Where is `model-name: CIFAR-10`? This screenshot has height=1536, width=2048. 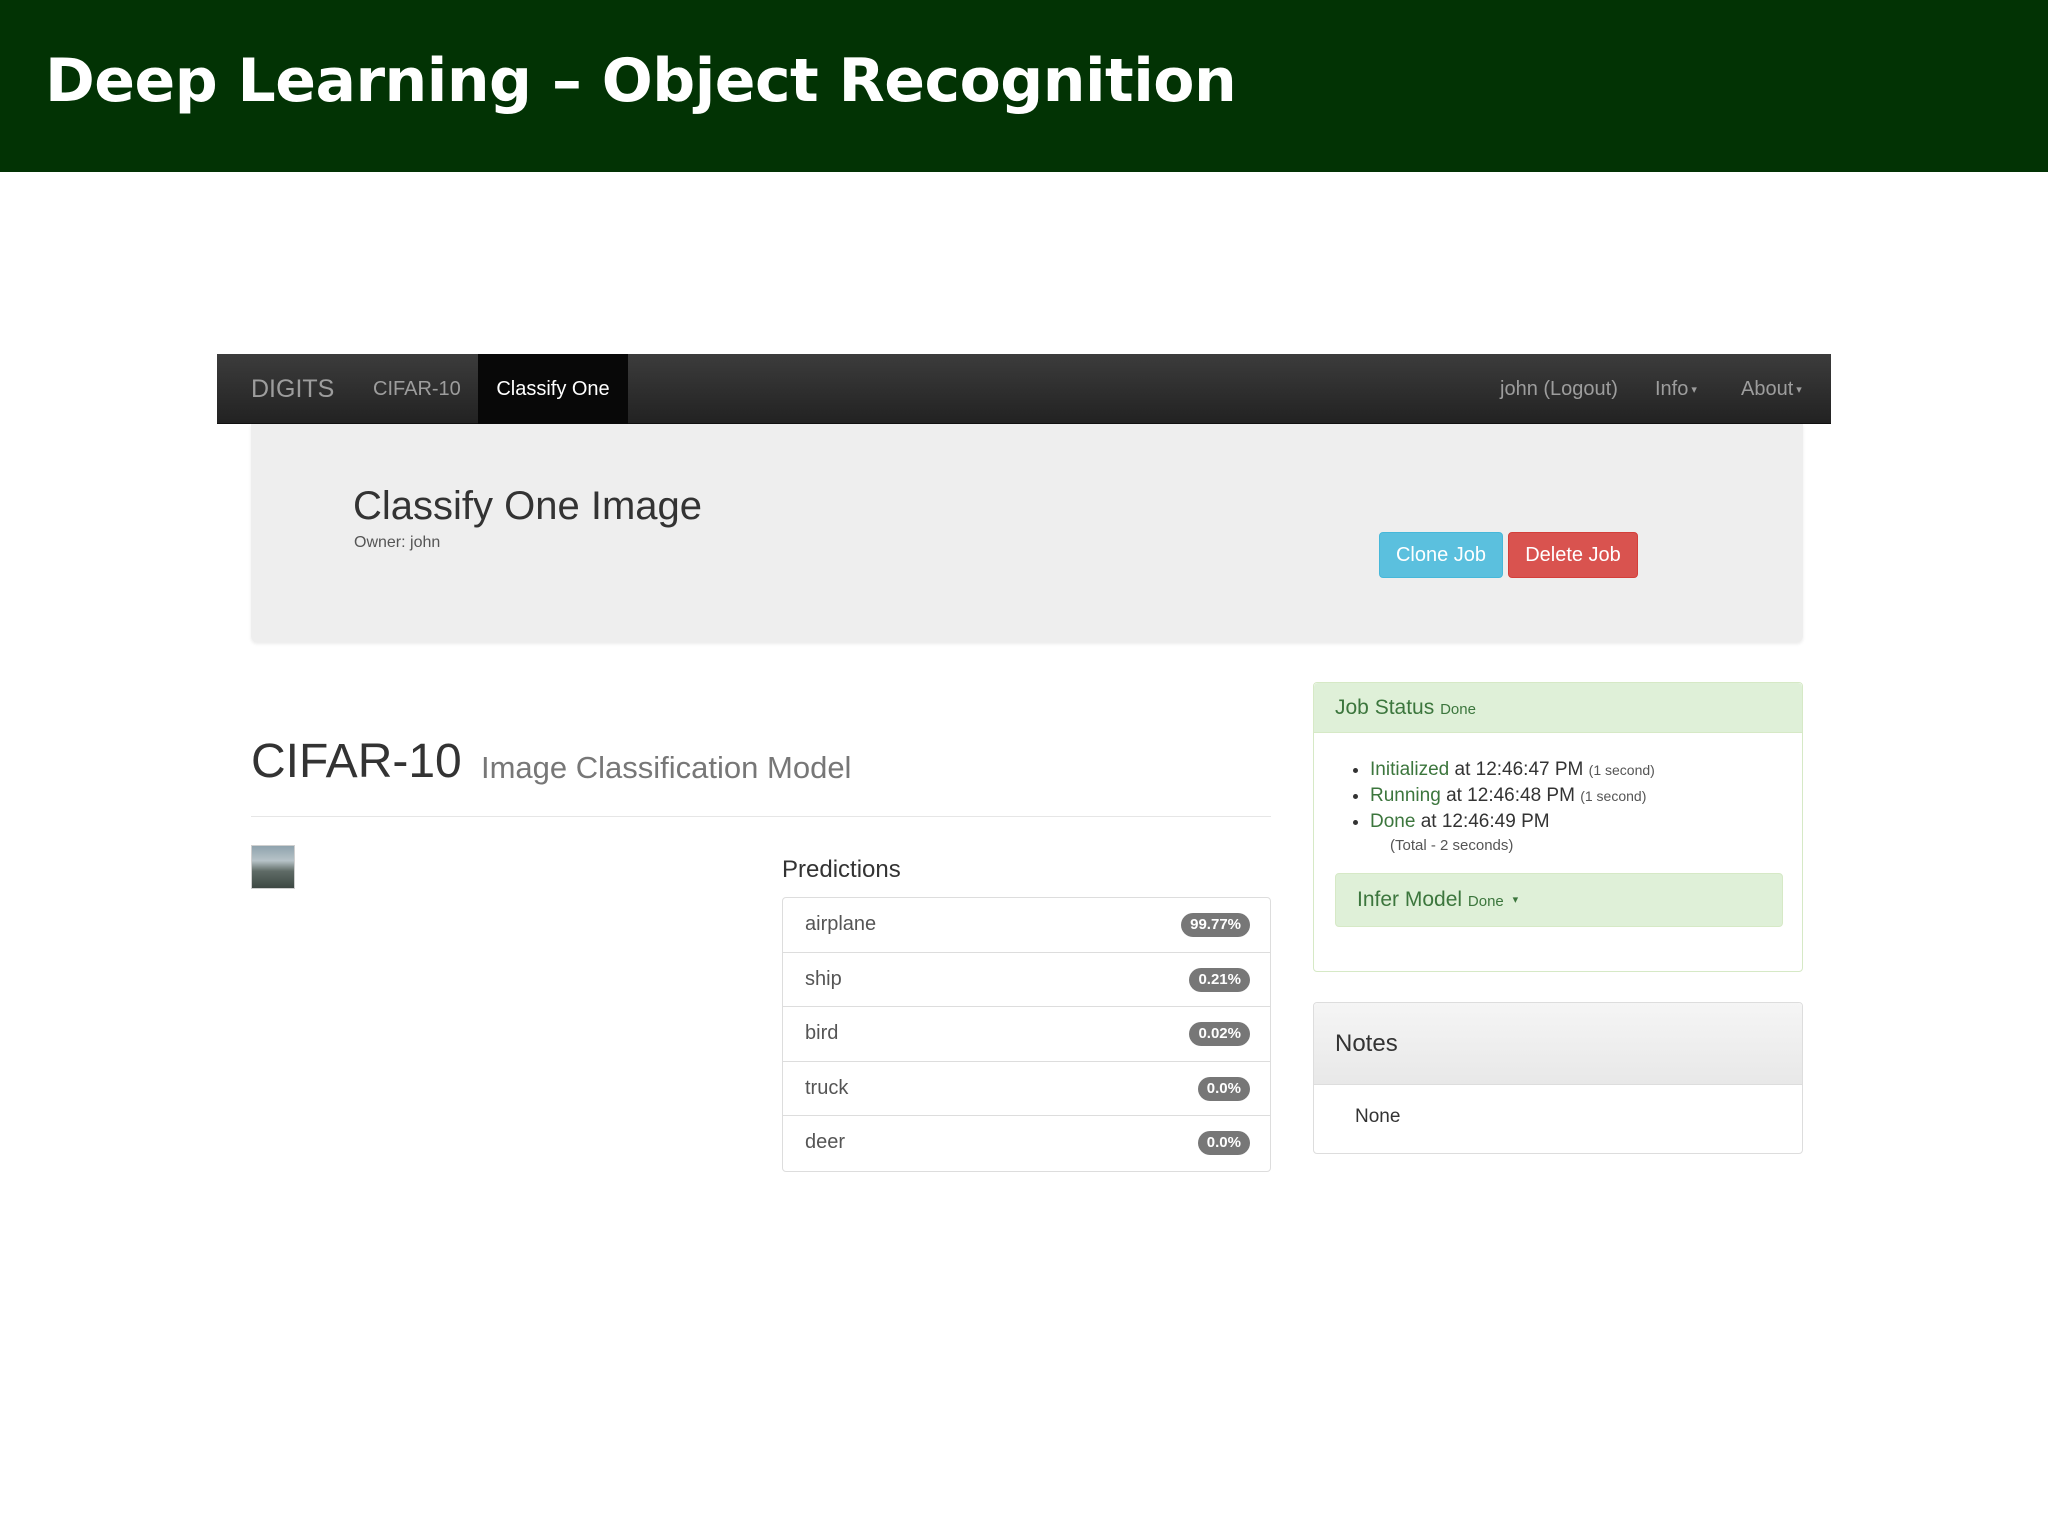
model-name: CIFAR-10 is located at coordinates (356, 761).